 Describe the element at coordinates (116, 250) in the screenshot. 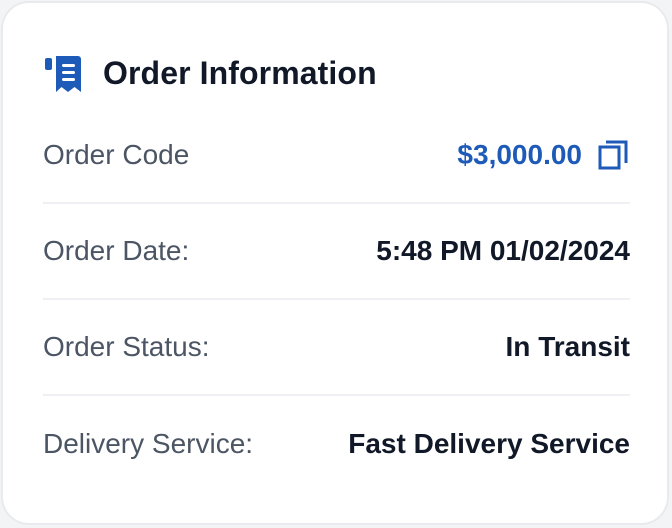

I see `order-date-label: Order Date:` at that location.